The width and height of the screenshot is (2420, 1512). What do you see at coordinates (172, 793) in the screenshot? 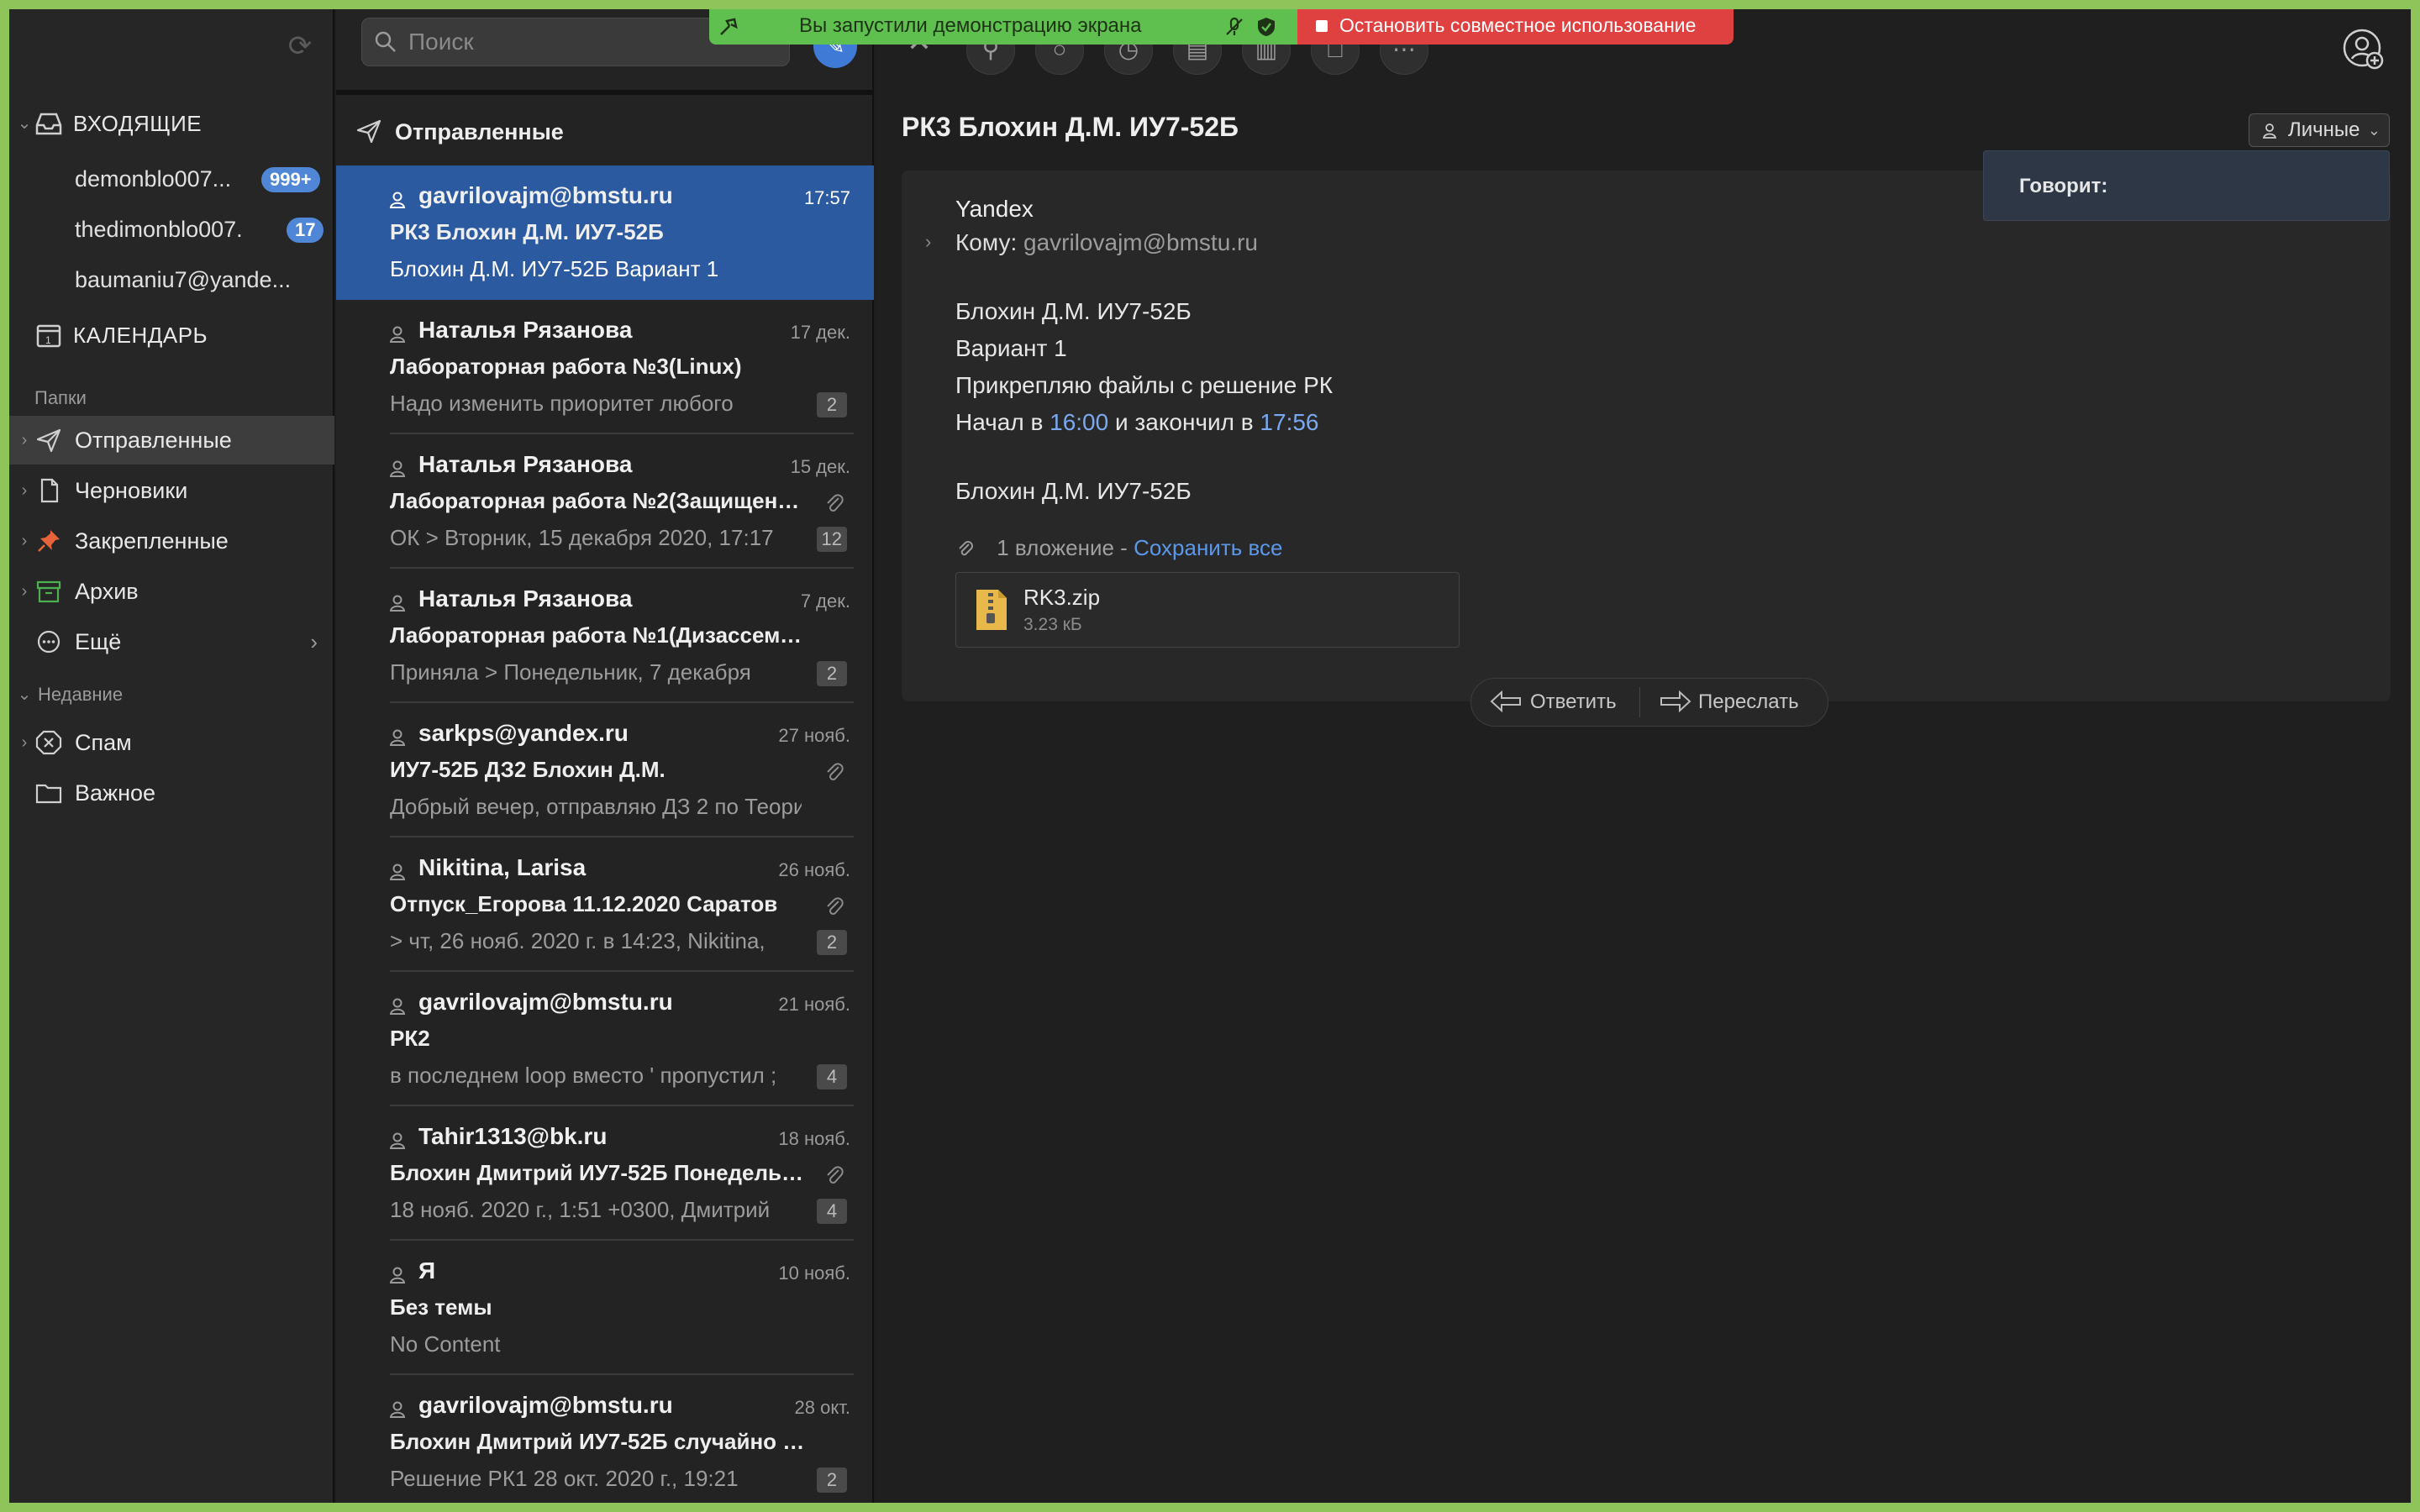
I see `sidebar-item-important: Важное` at bounding box center [172, 793].